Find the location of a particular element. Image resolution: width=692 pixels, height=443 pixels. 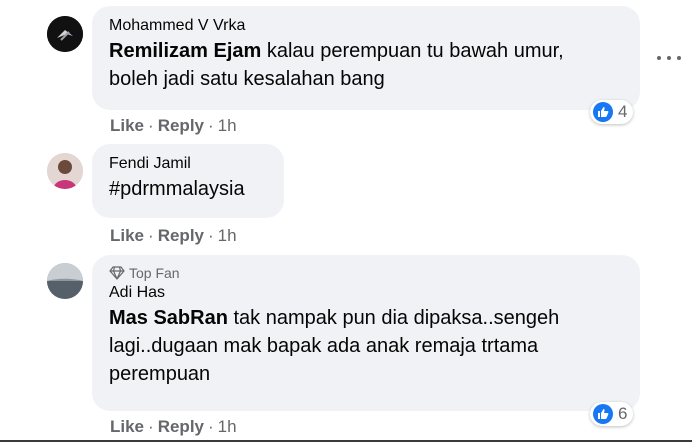

comment-text-line-1: kalau perempuan tu bawah umur, is located at coordinates (412, 51).